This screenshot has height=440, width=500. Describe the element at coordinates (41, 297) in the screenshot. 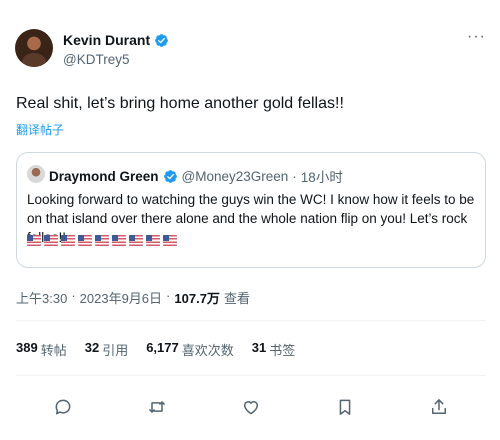

I see `tweet-time: 上午3:30` at that location.